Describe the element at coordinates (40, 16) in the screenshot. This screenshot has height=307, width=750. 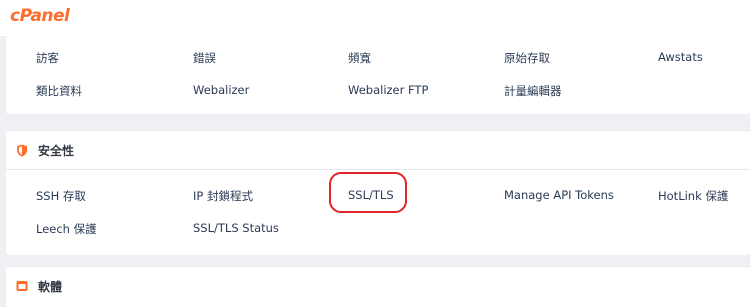
I see `cpanel-logo: cPanel` at that location.